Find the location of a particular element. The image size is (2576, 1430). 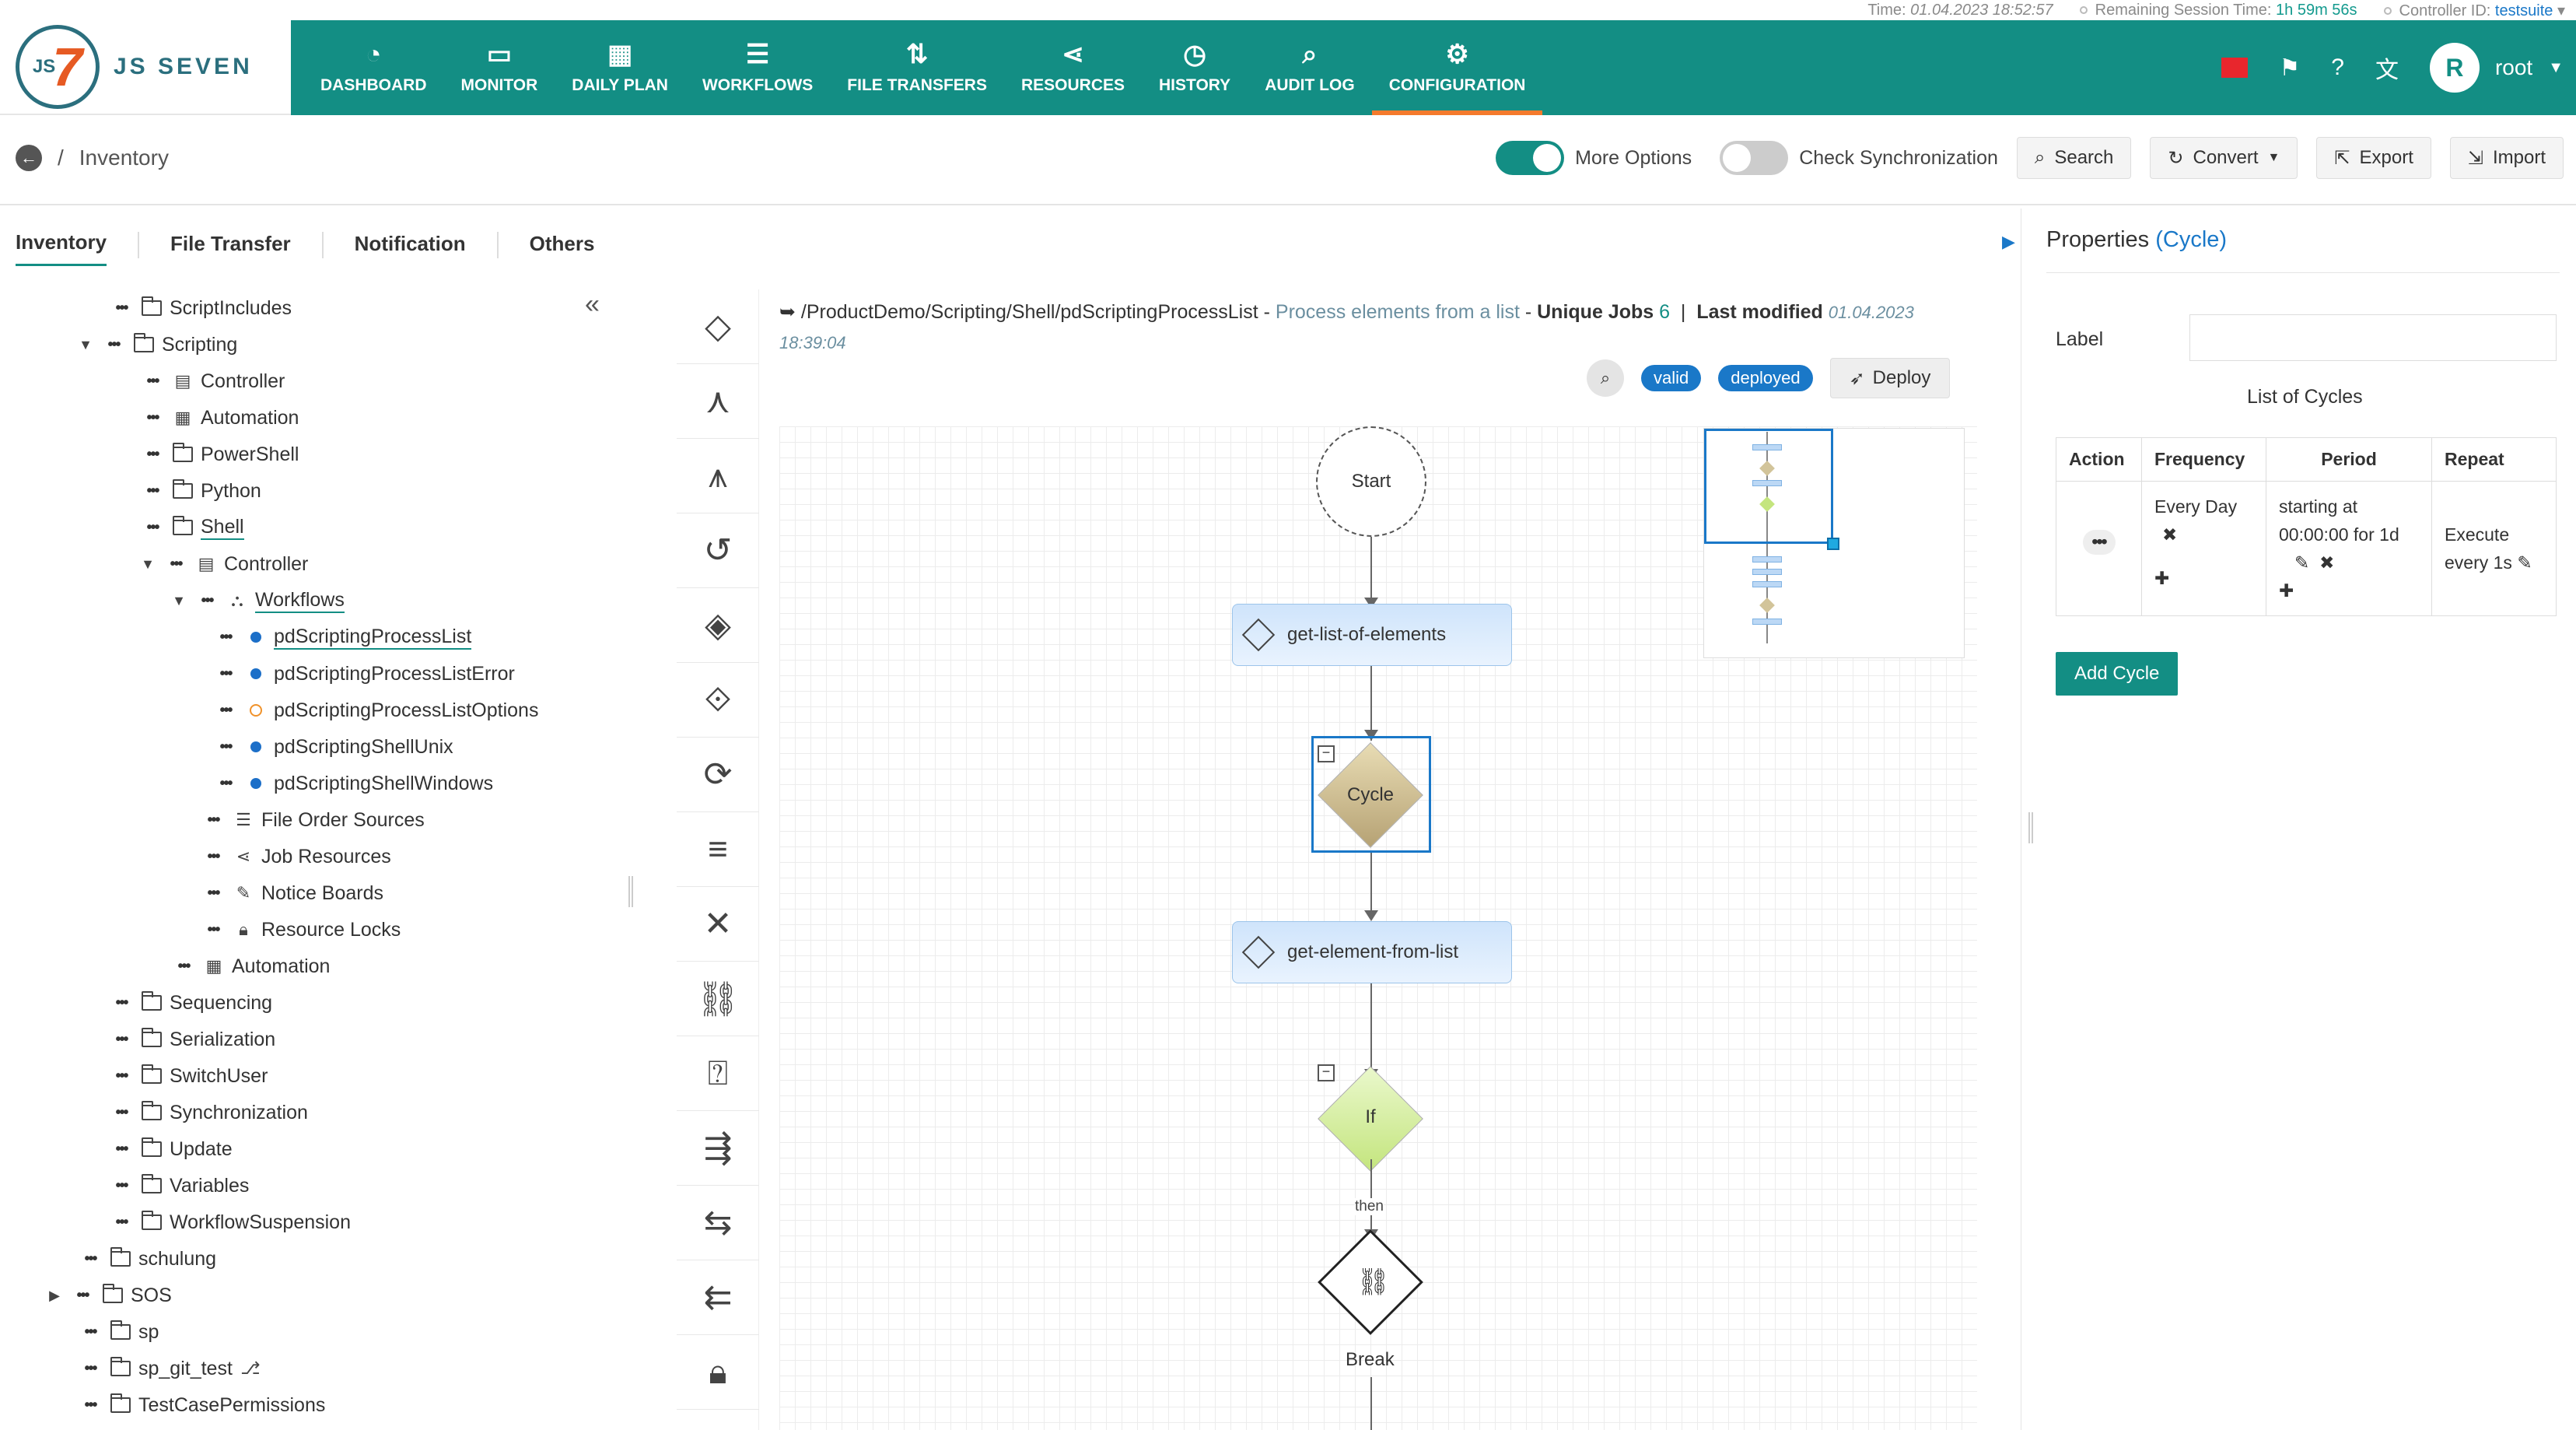

tab-inventory: Inventory is located at coordinates (62, 245).